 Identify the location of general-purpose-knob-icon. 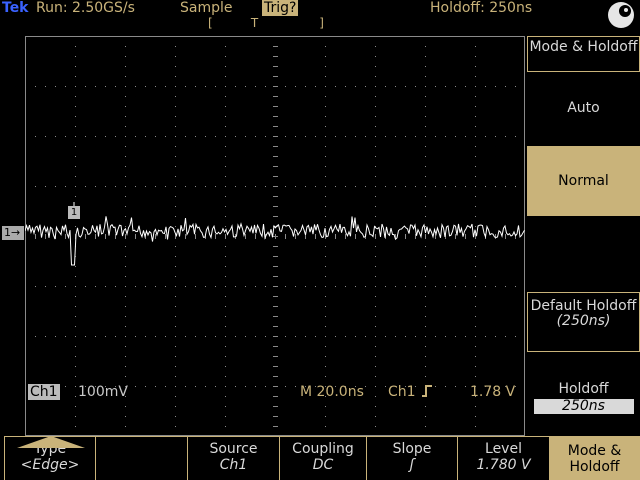
(621, 15).